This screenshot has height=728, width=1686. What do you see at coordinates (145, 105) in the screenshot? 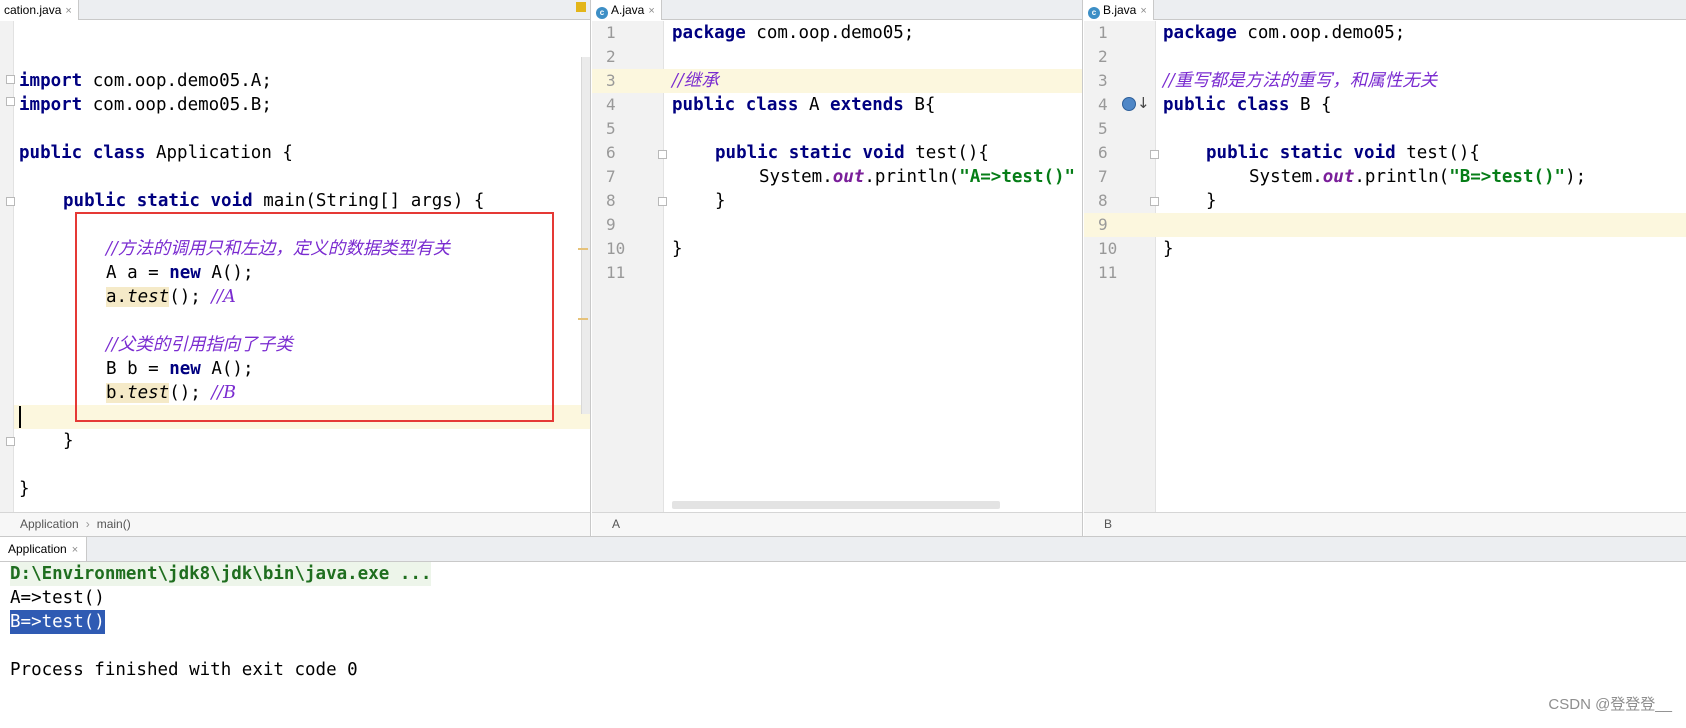
I see `code-line: import com.oop.demo05.B;` at bounding box center [145, 105].